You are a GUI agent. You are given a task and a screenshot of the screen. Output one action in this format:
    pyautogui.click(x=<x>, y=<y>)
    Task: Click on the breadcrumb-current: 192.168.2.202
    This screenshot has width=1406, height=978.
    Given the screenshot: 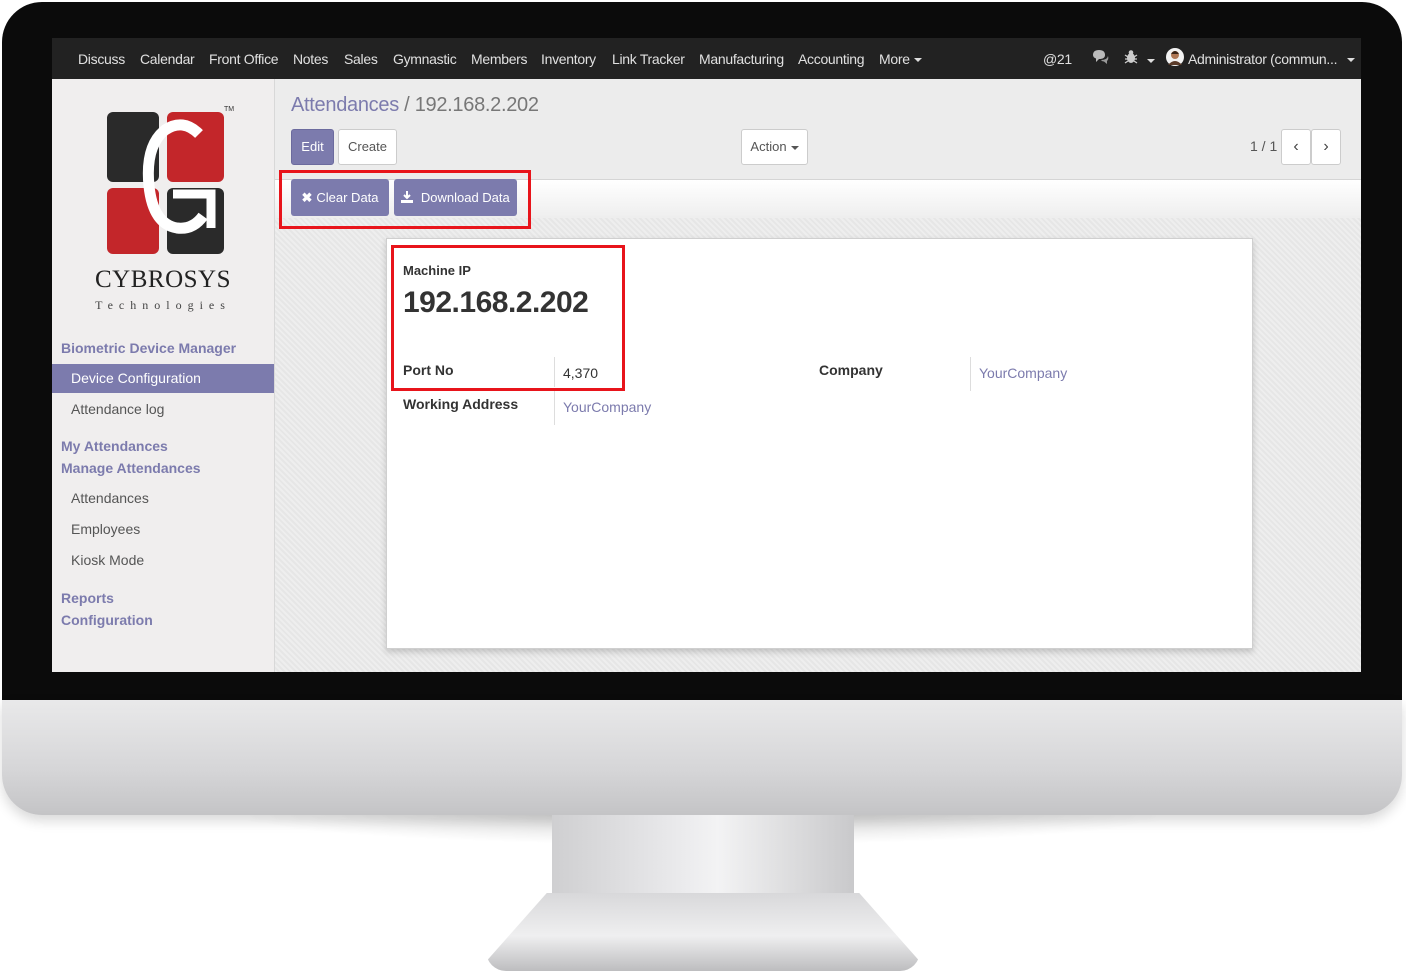 What is the action you would take?
    pyautogui.click(x=476, y=105)
    